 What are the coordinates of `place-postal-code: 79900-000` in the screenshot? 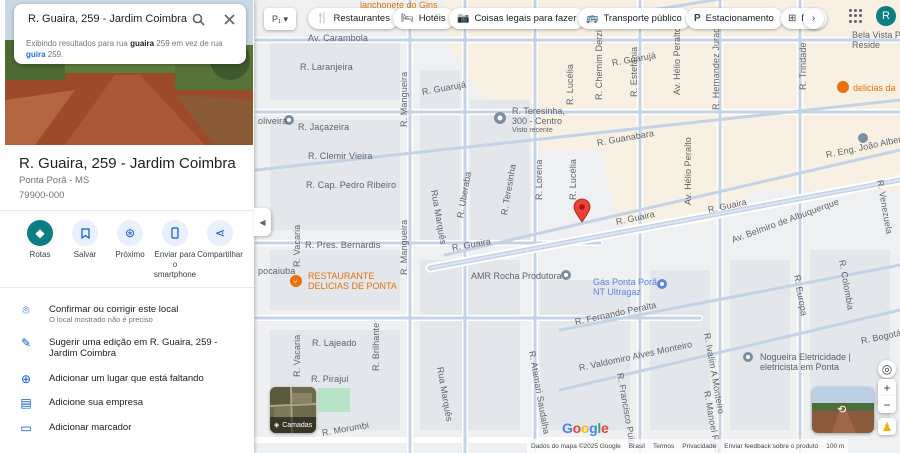 It's located at (42, 195).